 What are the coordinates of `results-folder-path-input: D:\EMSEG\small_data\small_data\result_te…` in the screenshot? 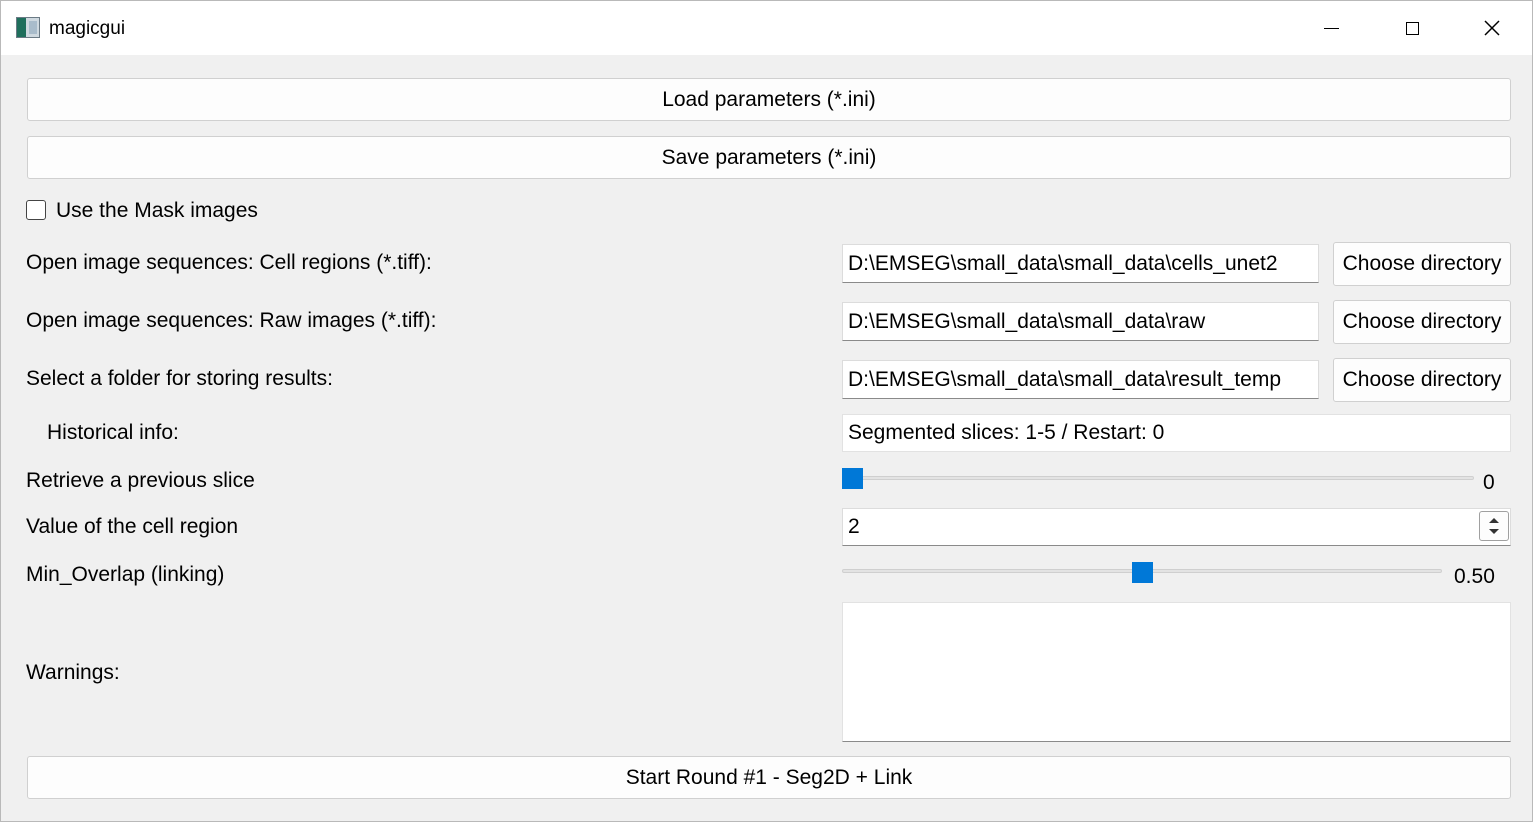 It's located at (1080, 379).